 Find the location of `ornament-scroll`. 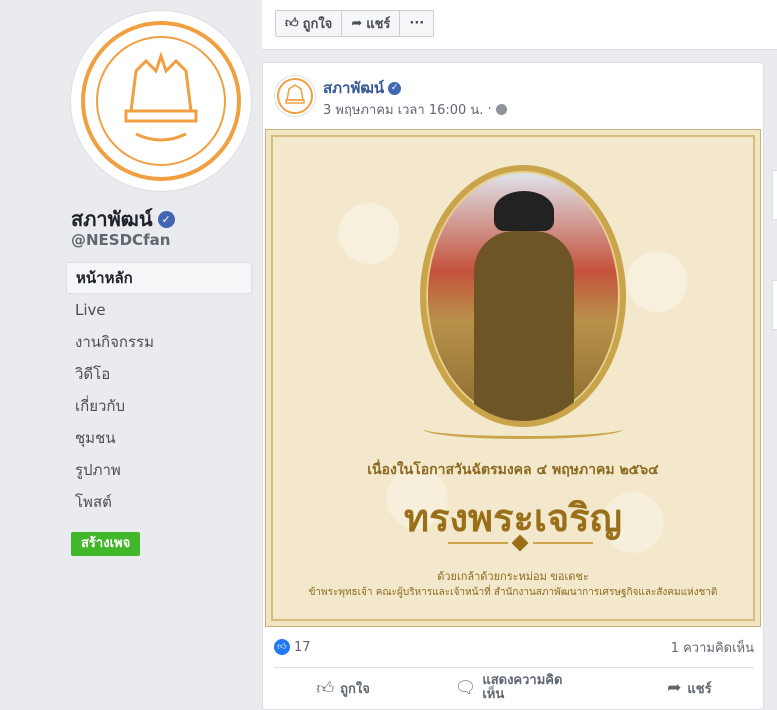

ornament-scroll is located at coordinates (523, 429).